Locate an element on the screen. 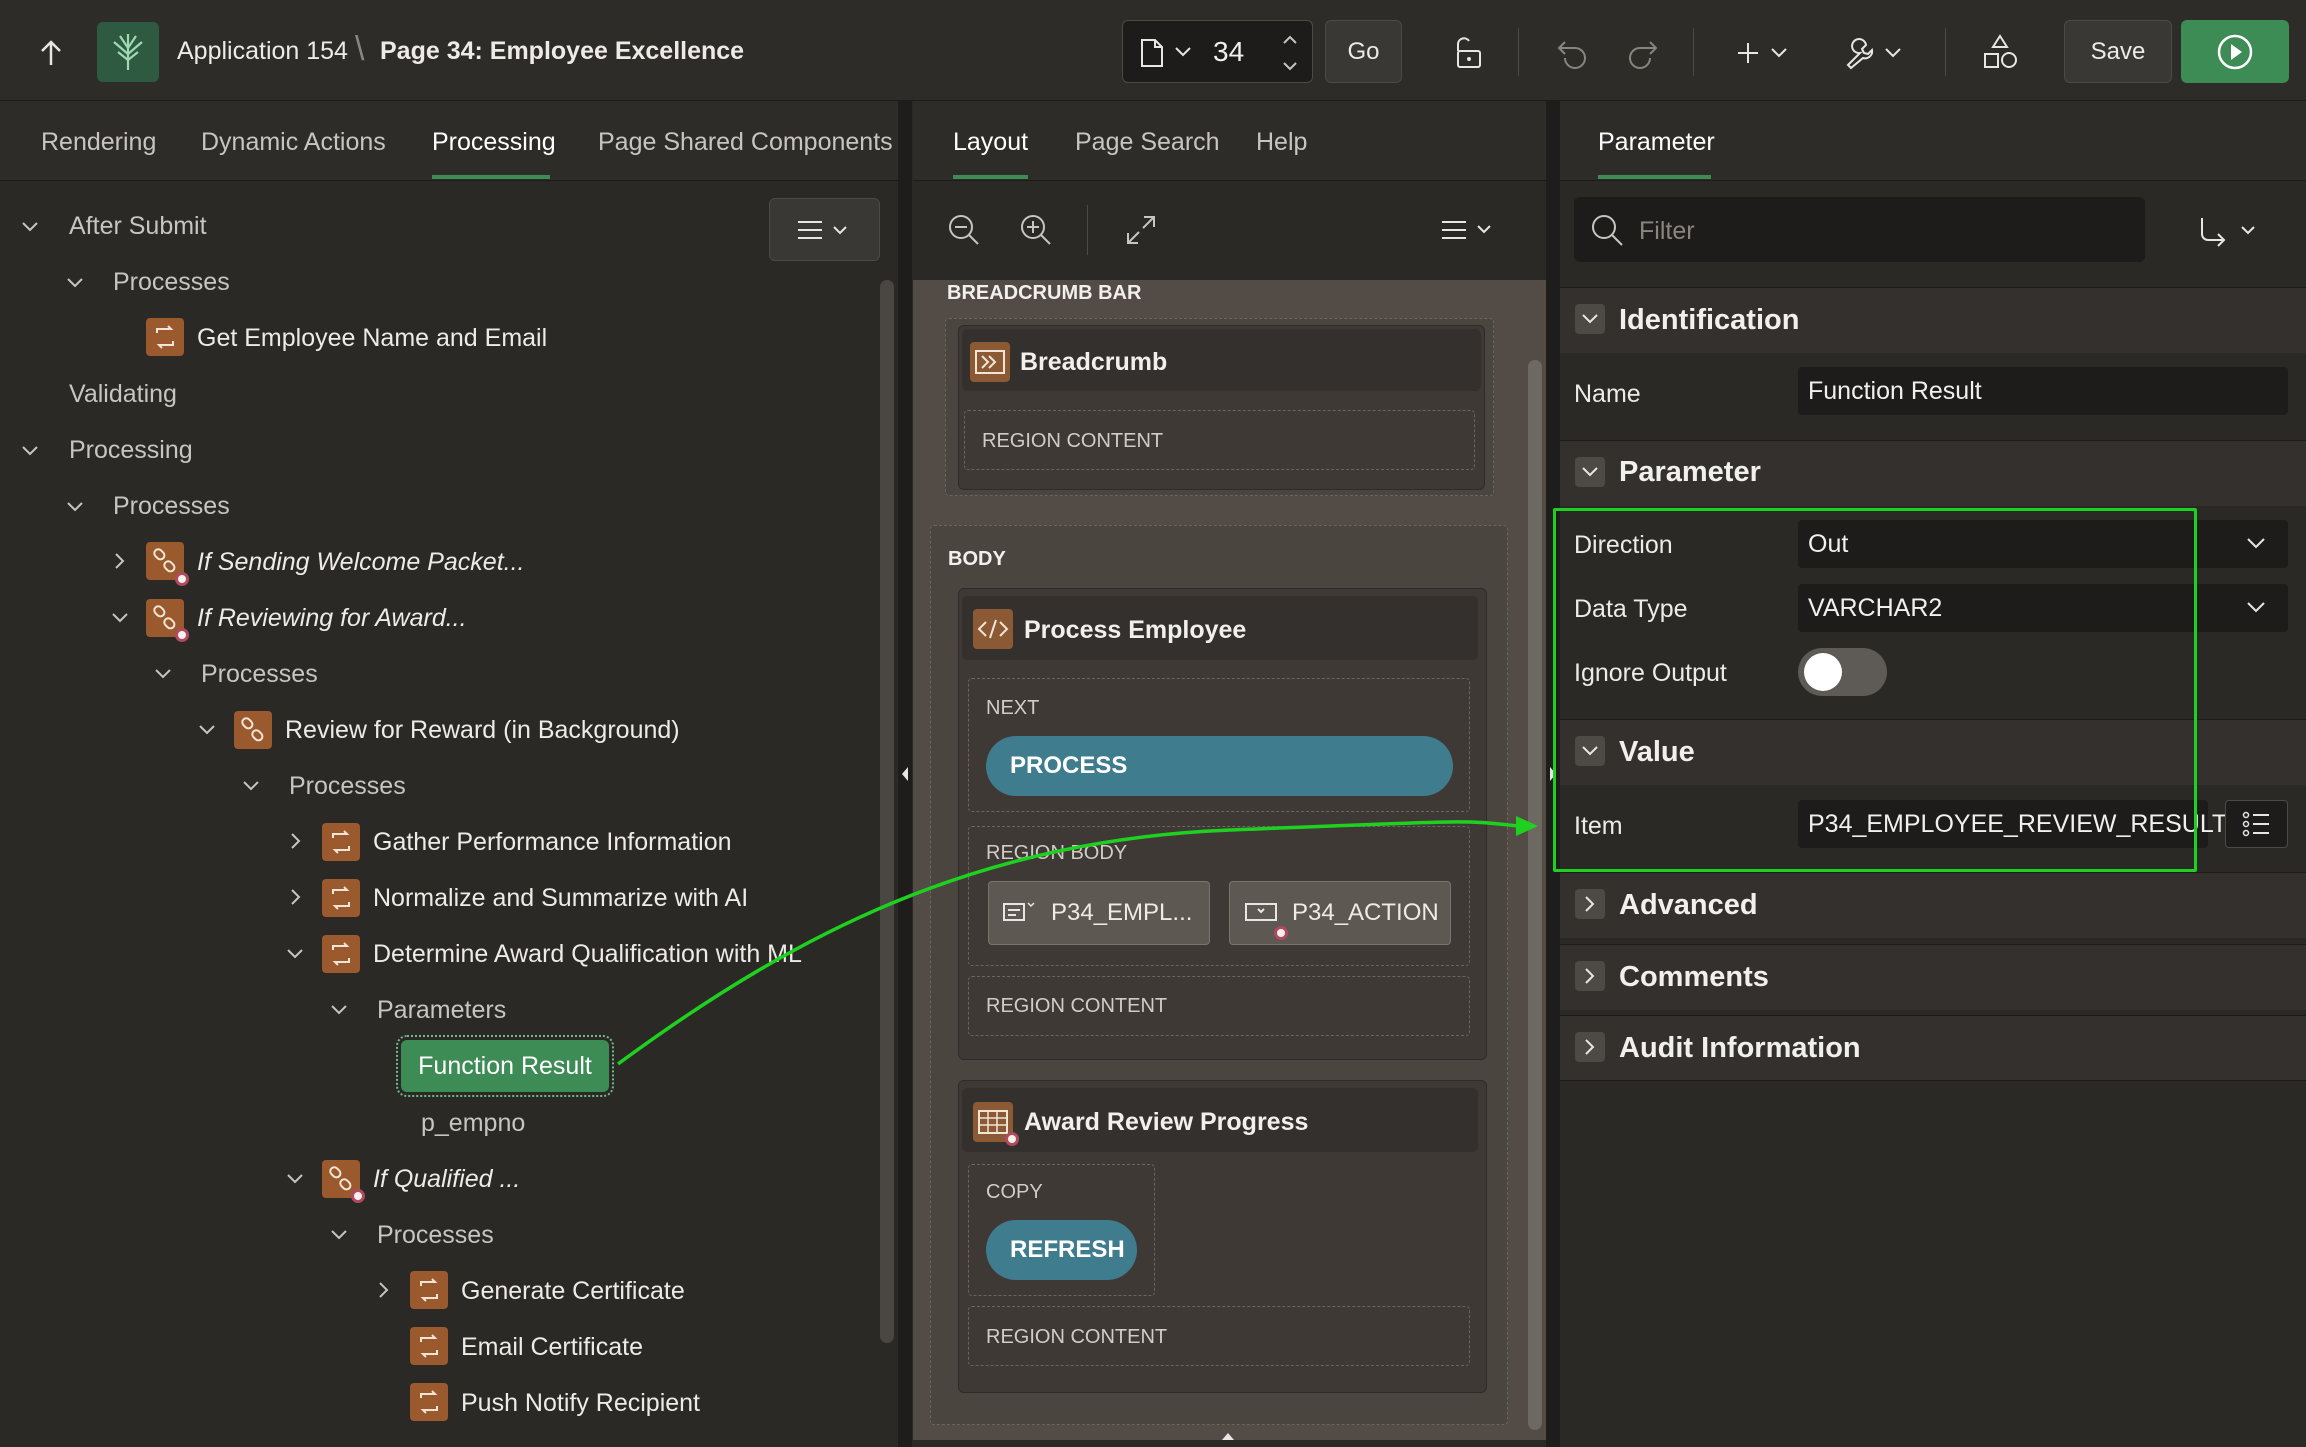 The width and height of the screenshot is (2306, 1447). tree-node-push-notify: Push Notify Recipient is located at coordinates (580, 1403).